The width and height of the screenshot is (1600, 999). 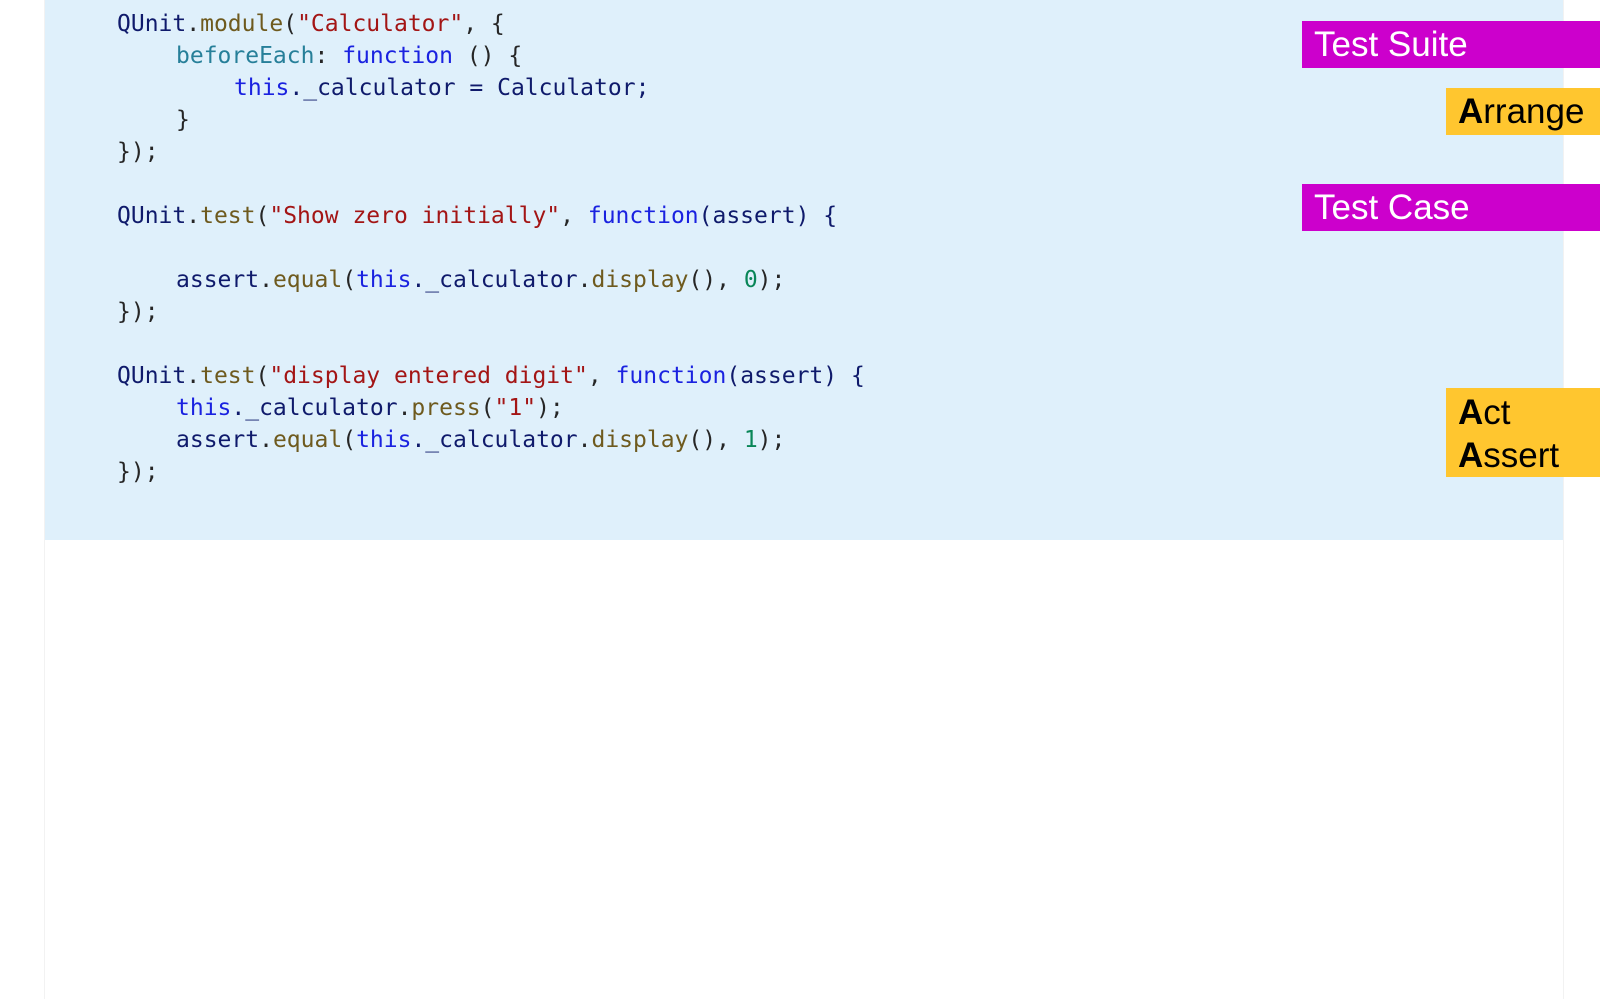 I want to click on code-line: beforeEach: function () {, so click(x=491, y=56).